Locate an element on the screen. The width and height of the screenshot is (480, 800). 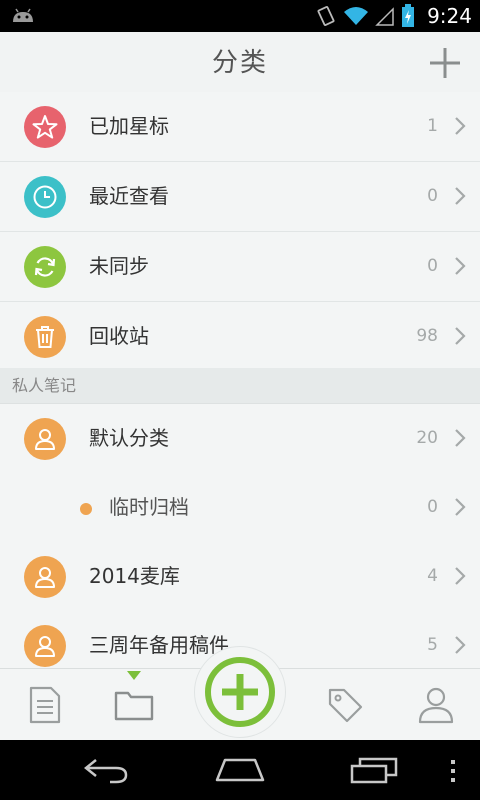
clock-time: 9:24 is located at coordinates (449, 16).